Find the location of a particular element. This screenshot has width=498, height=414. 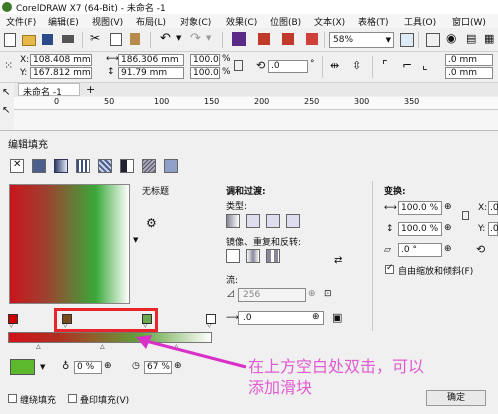

menu-table: 表格(T) is located at coordinates (373, 21).